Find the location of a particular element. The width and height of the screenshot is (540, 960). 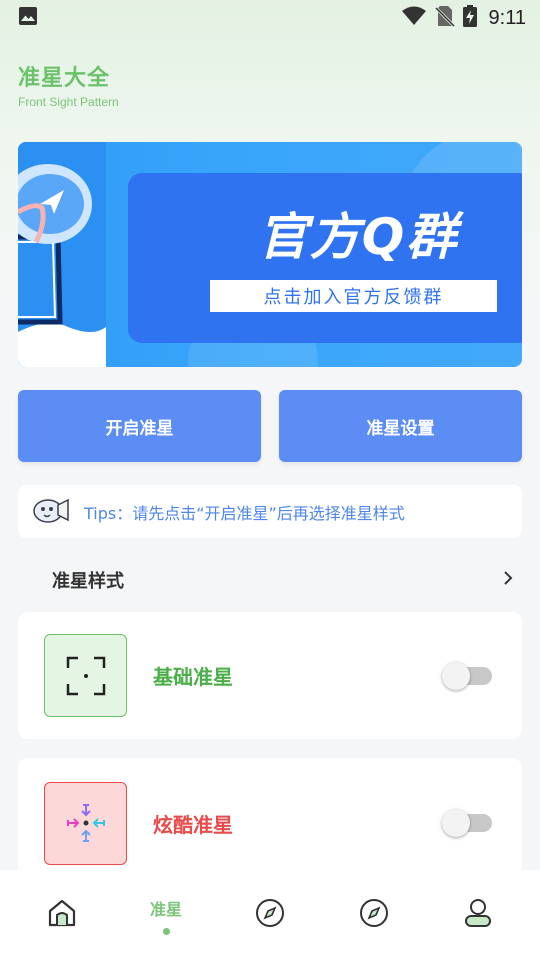

style-card-basic: 基础准星 is located at coordinates (270, 675).